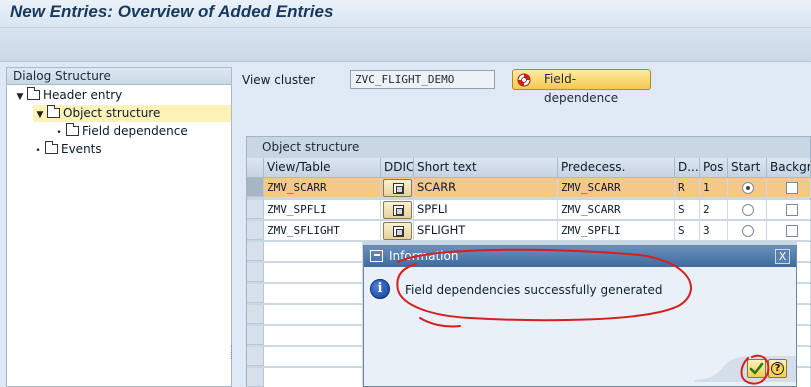  I want to click on field-dependence-button: Field-dependence, so click(581, 87).